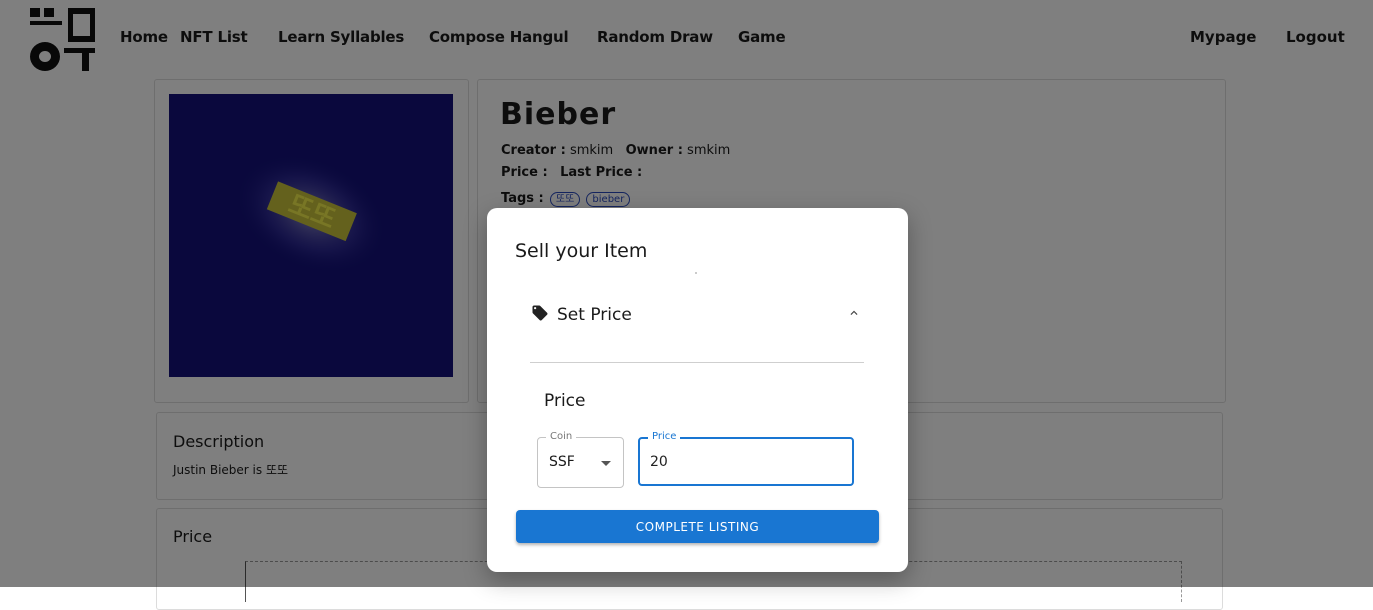 The width and height of the screenshot is (1373, 610). What do you see at coordinates (606, 463) in the screenshot?
I see `dropdown-arrow-icon` at bounding box center [606, 463].